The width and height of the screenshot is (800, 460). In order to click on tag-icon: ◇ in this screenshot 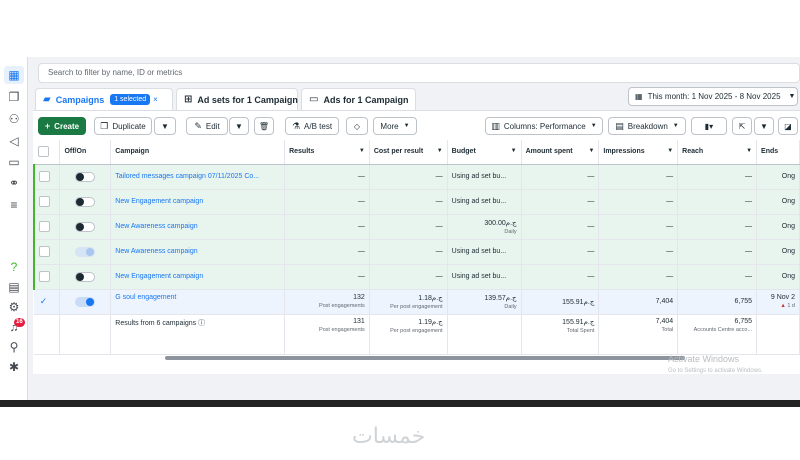, I will do `click(357, 126)`.